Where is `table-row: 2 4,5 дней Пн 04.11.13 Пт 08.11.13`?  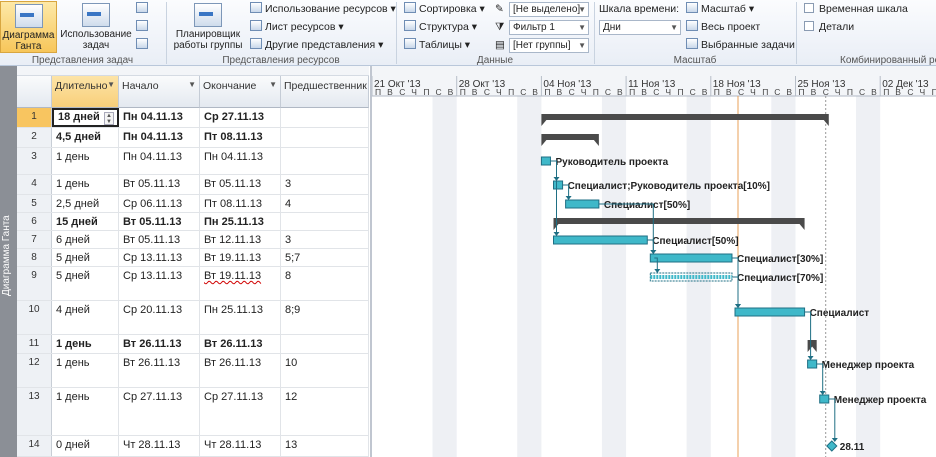 table-row: 2 4,5 дней Пн 04.11.13 Пт 08.11.13 is located at coordinates (193, 138).